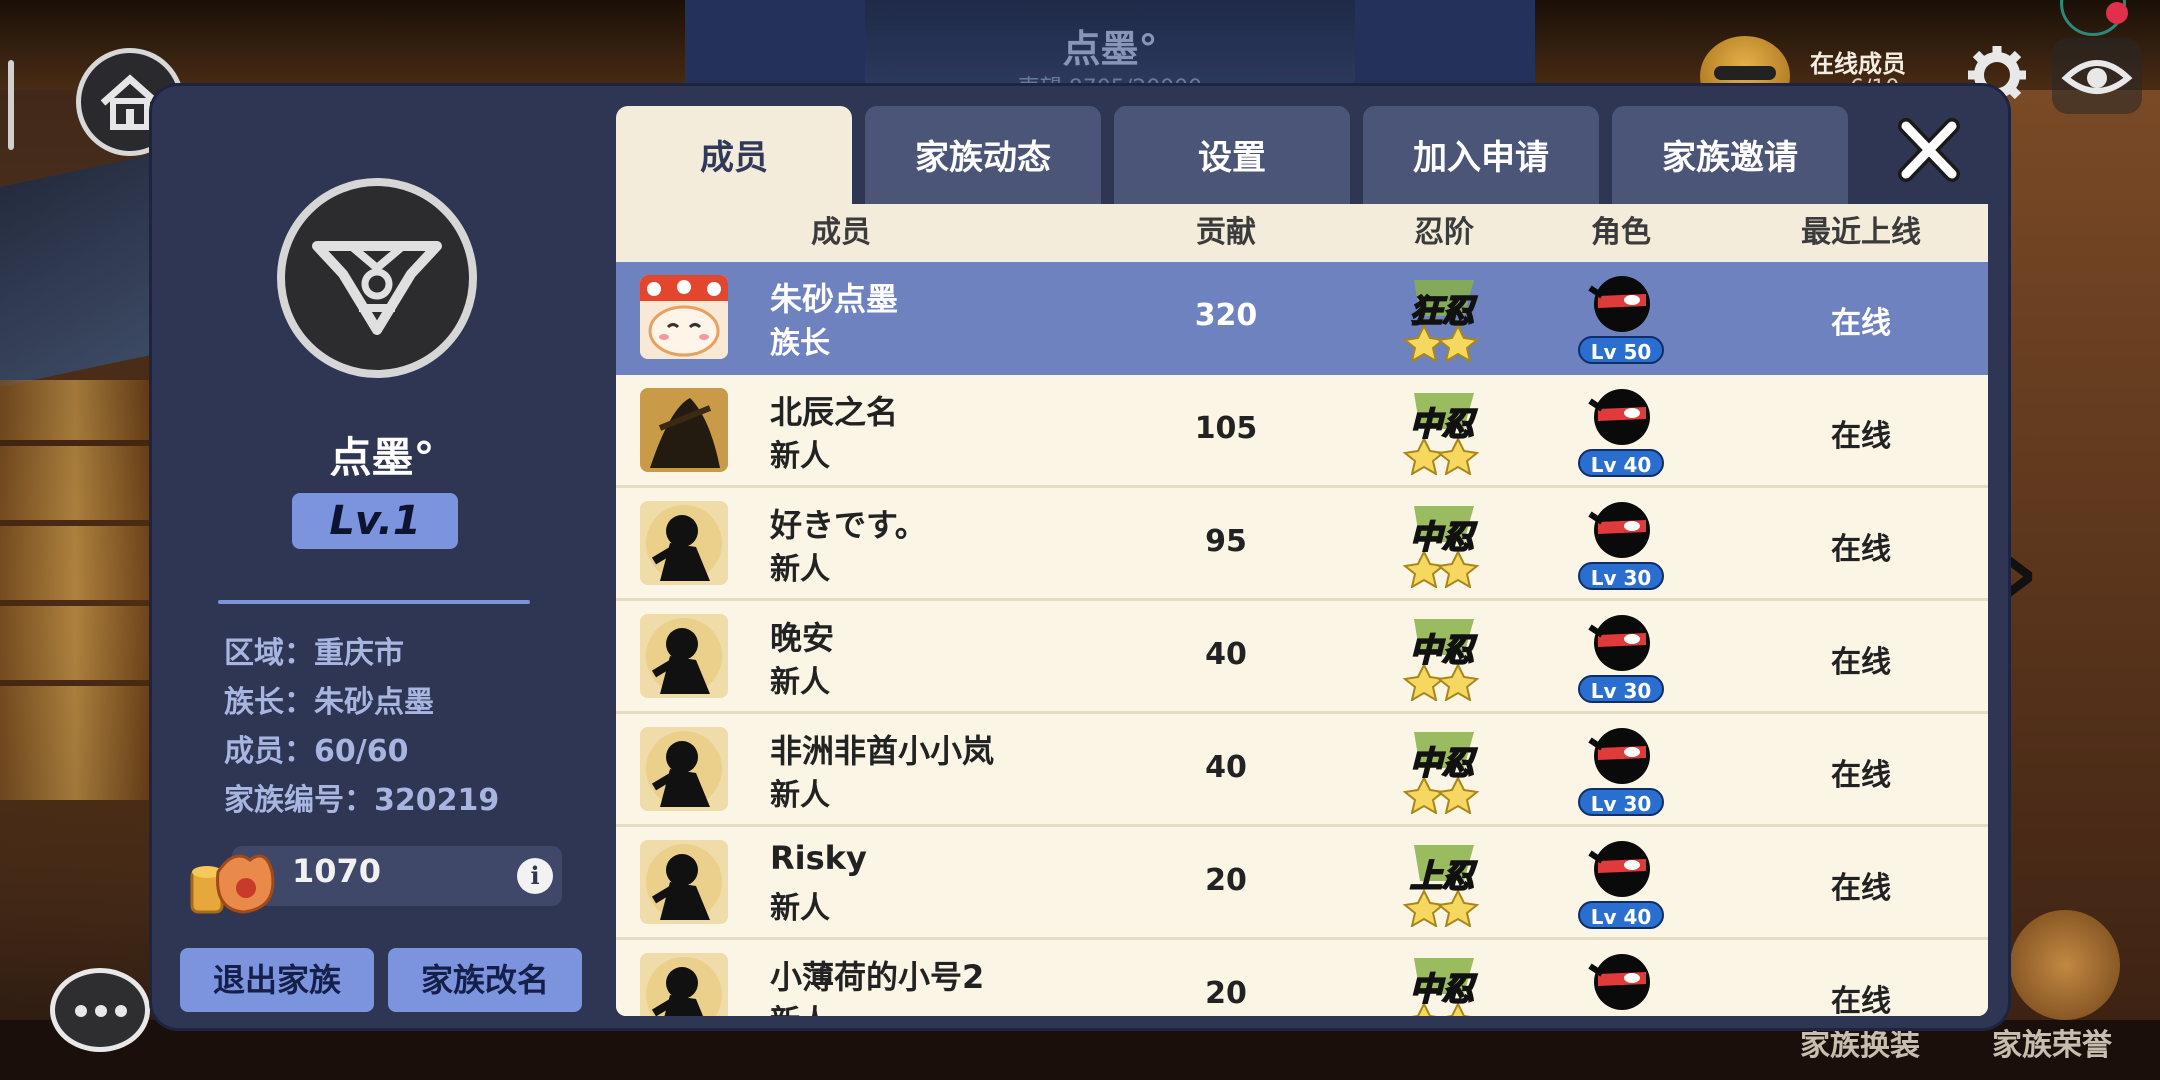 The width and height of the screenshot is (2160, 1080). Describe the element at coordinates (841, 232) in the screenshot. I see `column-header-member: 成员` at that location.